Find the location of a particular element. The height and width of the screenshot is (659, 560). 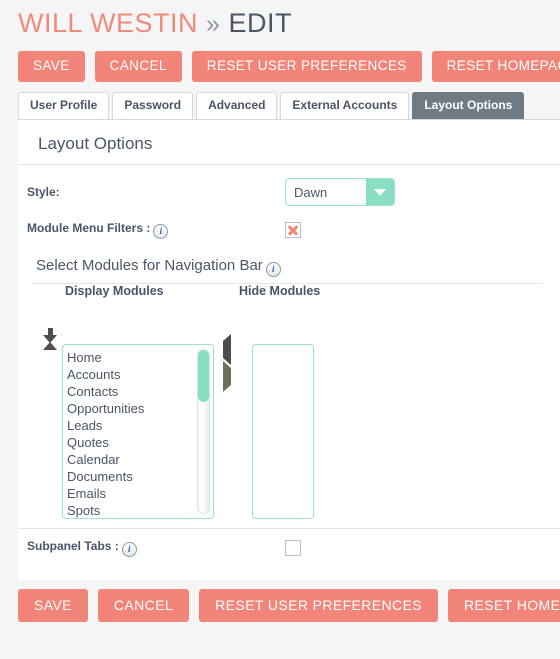

list-item: Opportunities is located at coordinates (140, 408).